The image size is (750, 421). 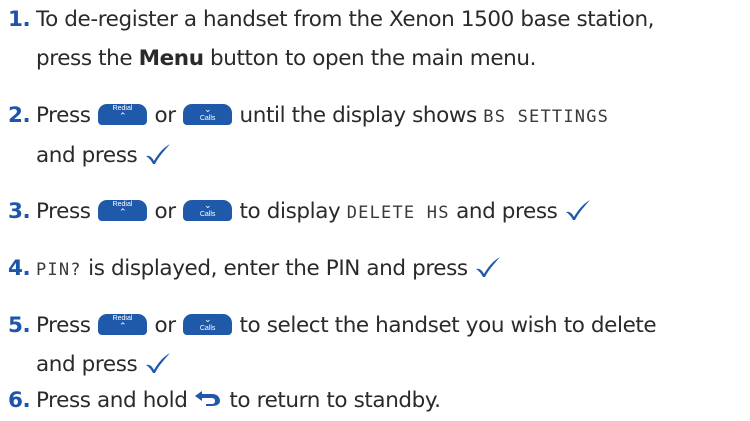 I want to click on step-text: Press and hold to return to standby., so click(x=392, y=401).